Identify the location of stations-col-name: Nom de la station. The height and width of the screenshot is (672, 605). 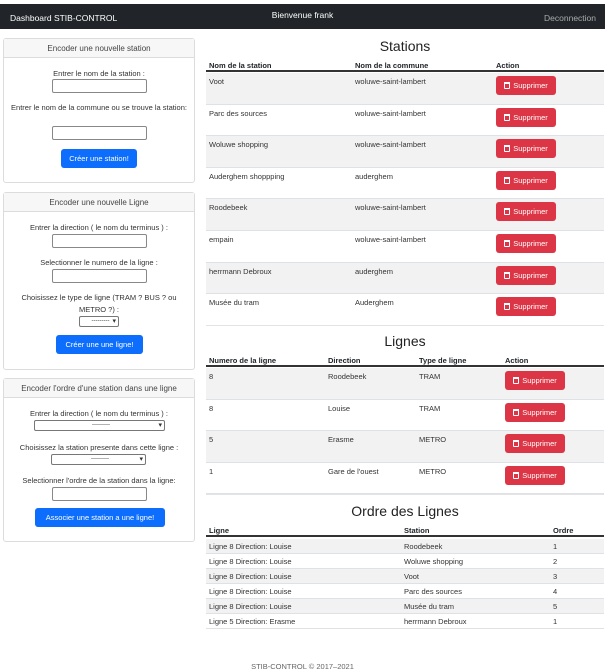
(240, 65).